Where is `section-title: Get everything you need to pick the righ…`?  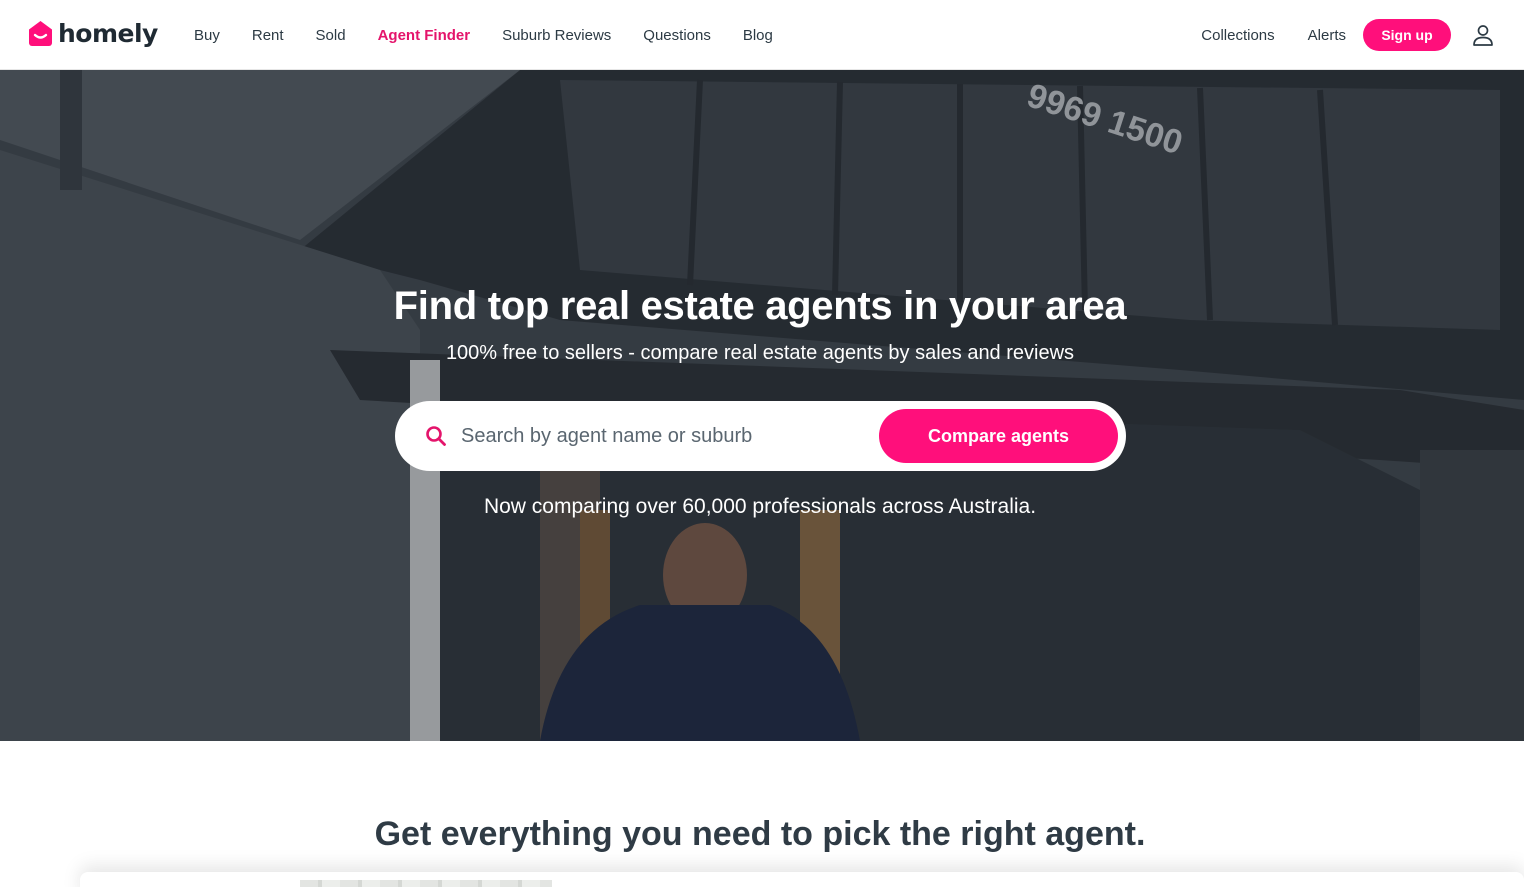
section-title: Get everything you need to pick the righ… is located at coordinates (760, 834).